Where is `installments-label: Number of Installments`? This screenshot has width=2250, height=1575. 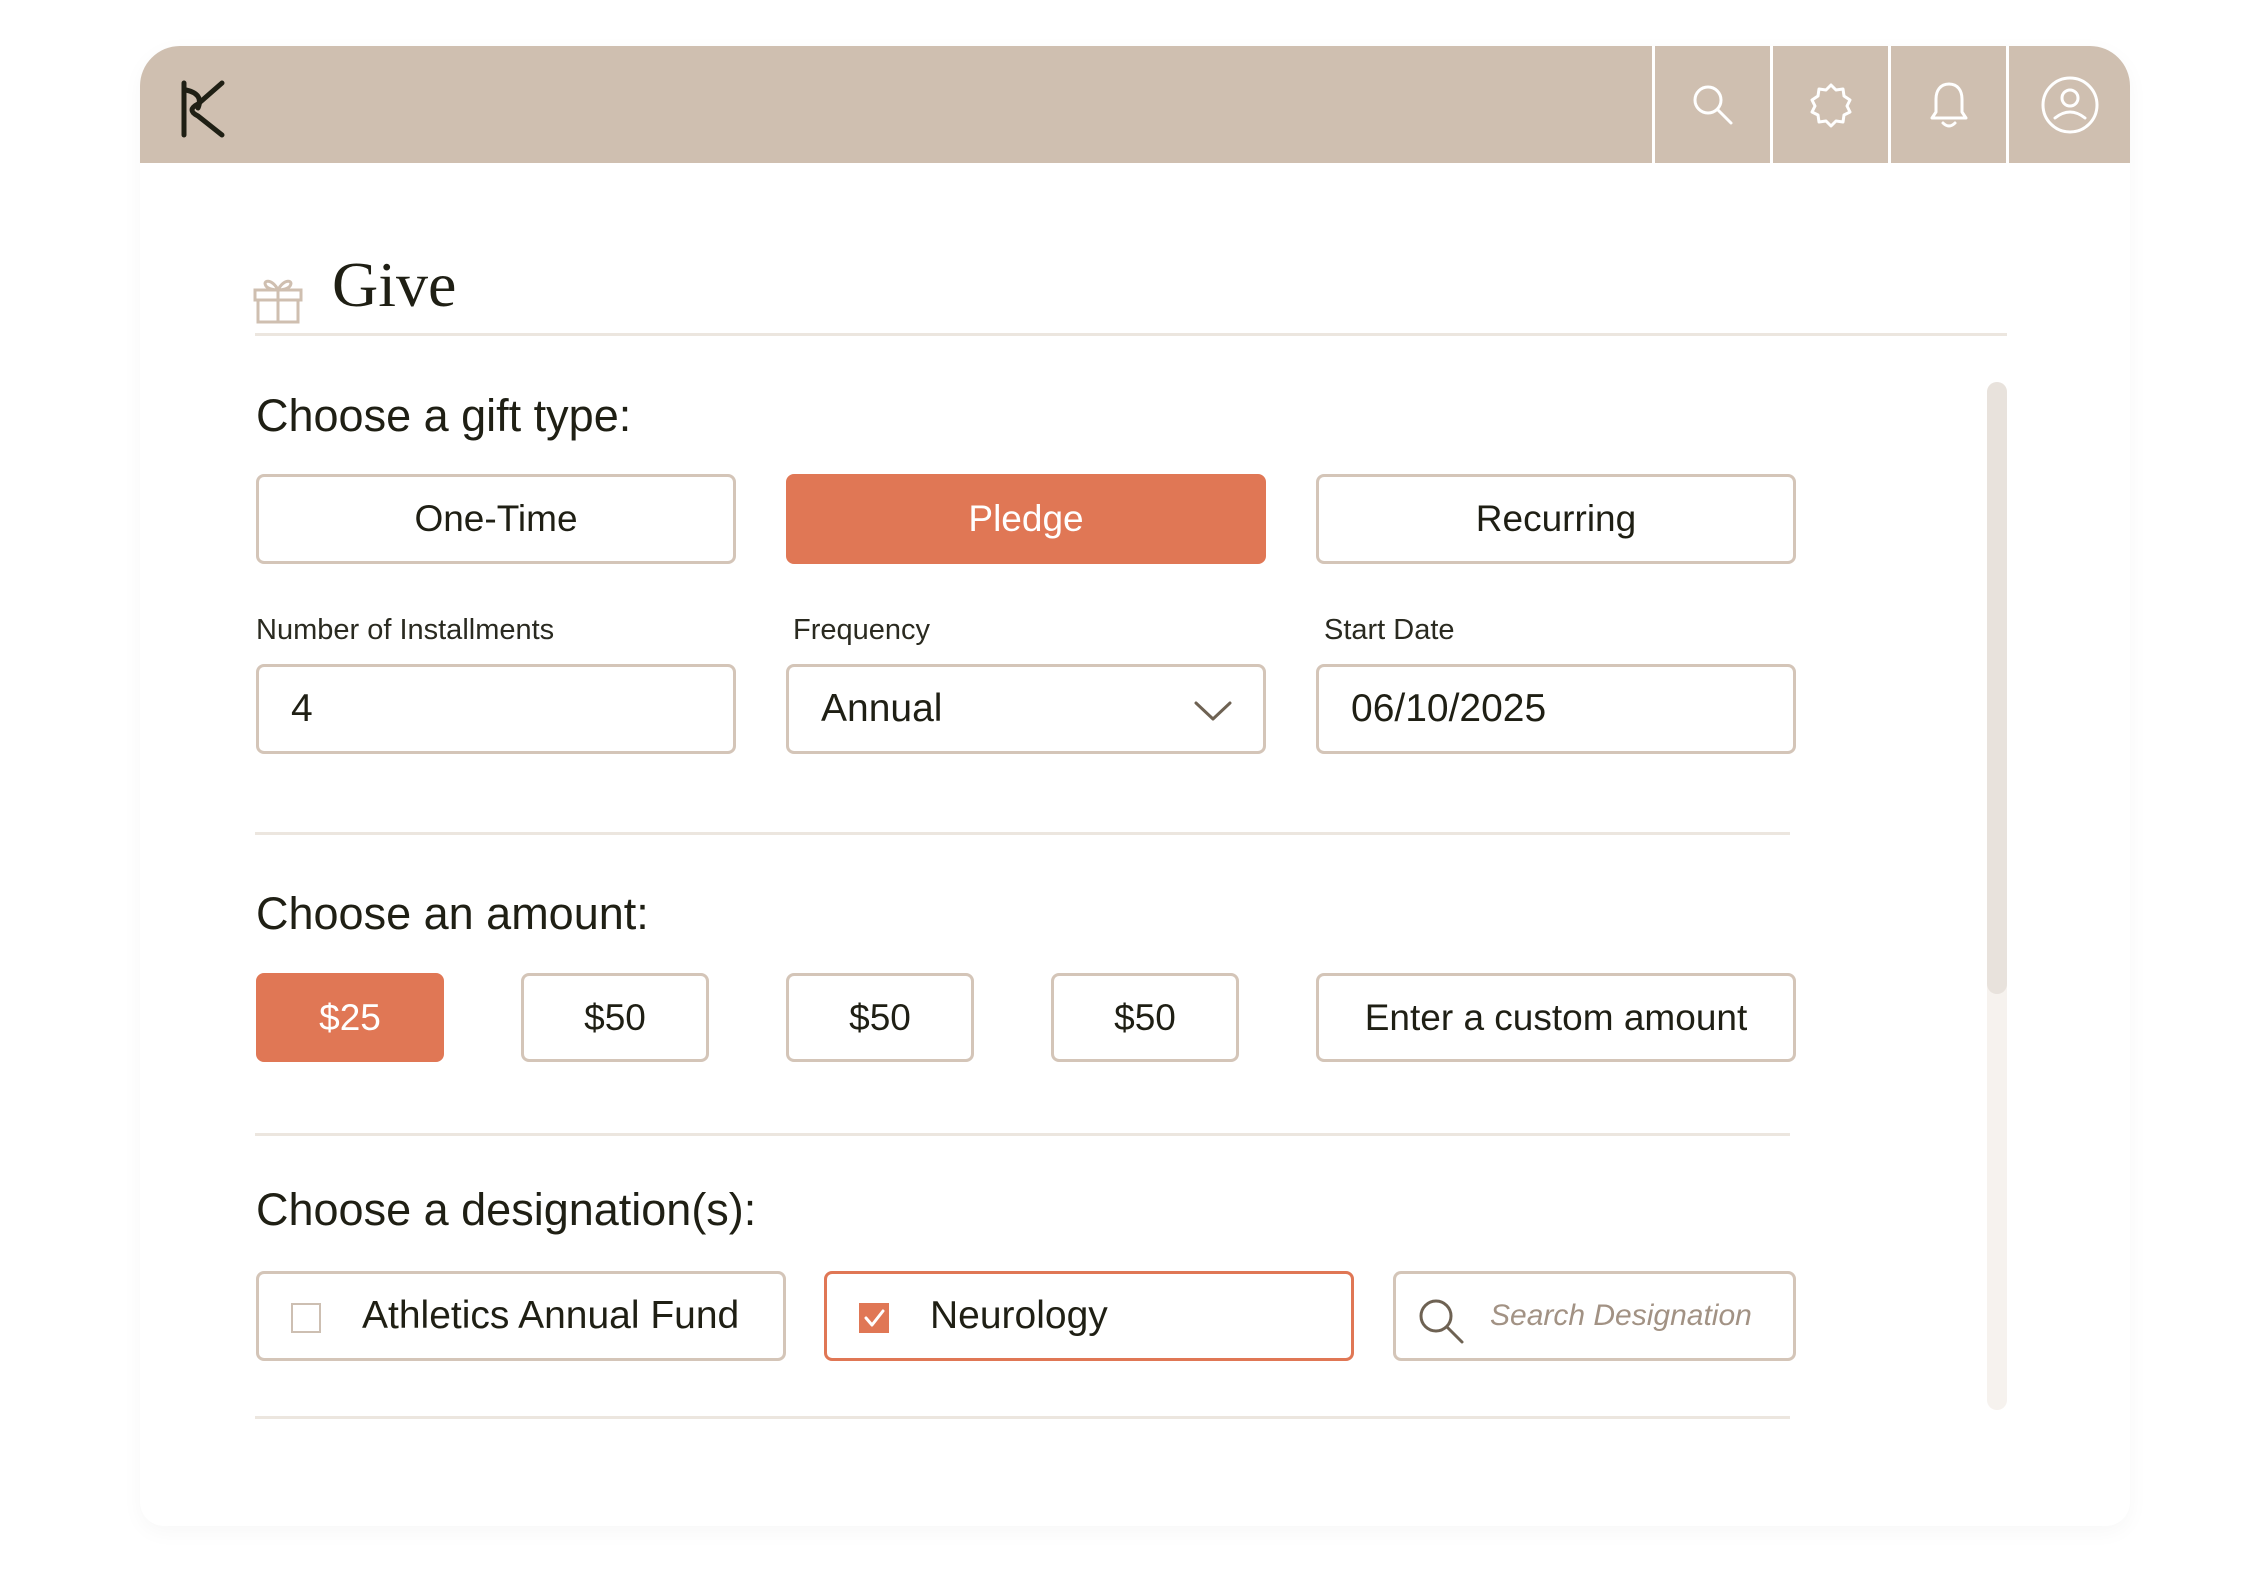 installments-label: Number of Installments is located at coordinates (405, 630).